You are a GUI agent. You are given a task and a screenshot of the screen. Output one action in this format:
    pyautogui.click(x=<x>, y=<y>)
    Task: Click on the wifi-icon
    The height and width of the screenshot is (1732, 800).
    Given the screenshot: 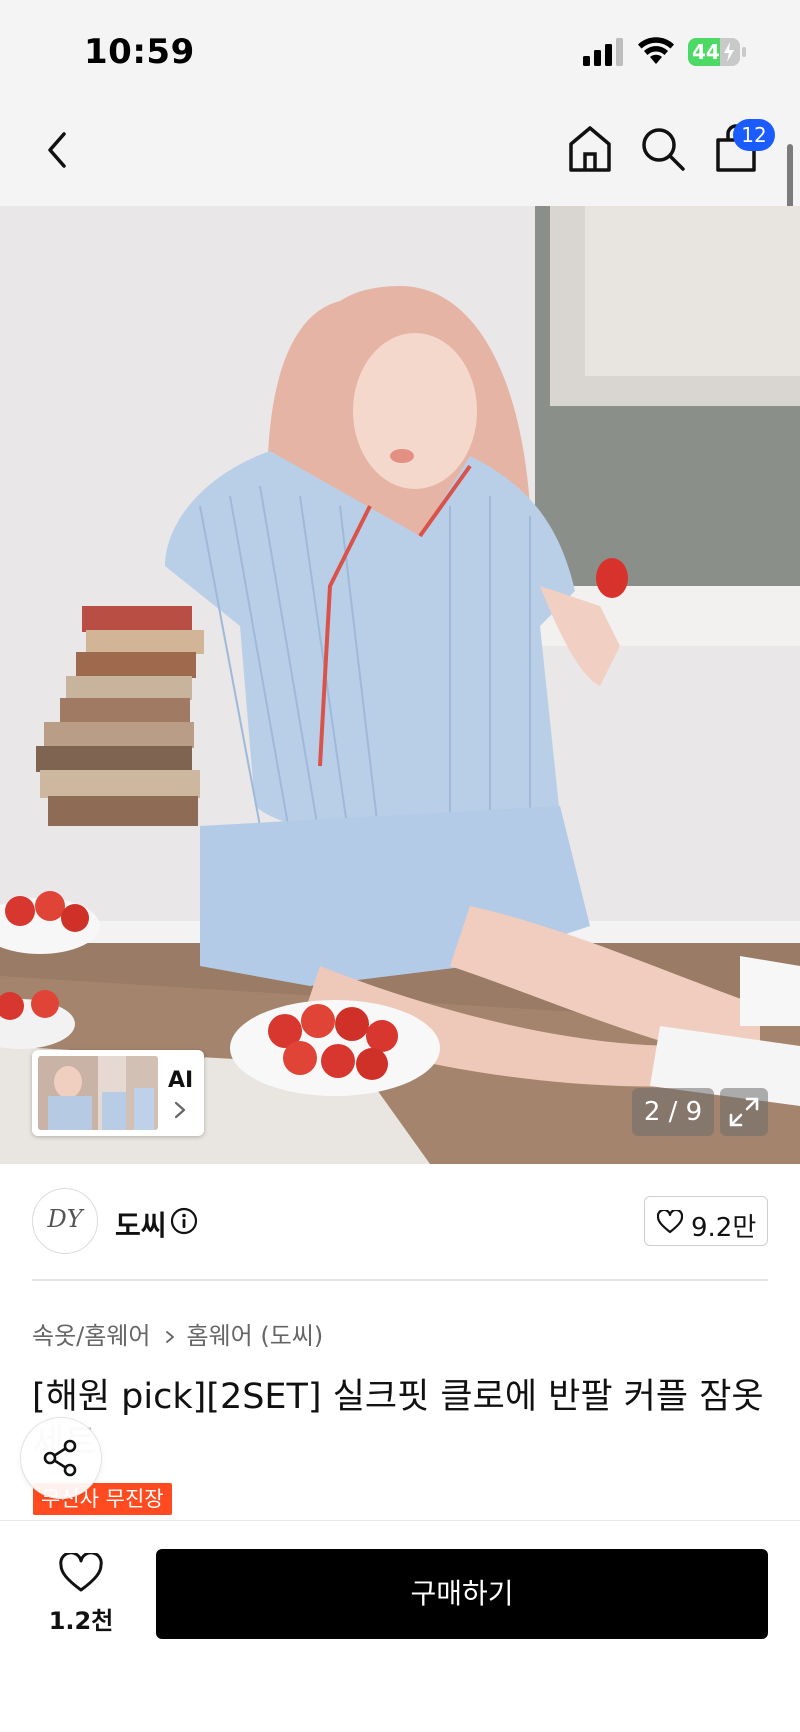 What is the action you would take?
    pyautogui.click(x=656, y=50)
    